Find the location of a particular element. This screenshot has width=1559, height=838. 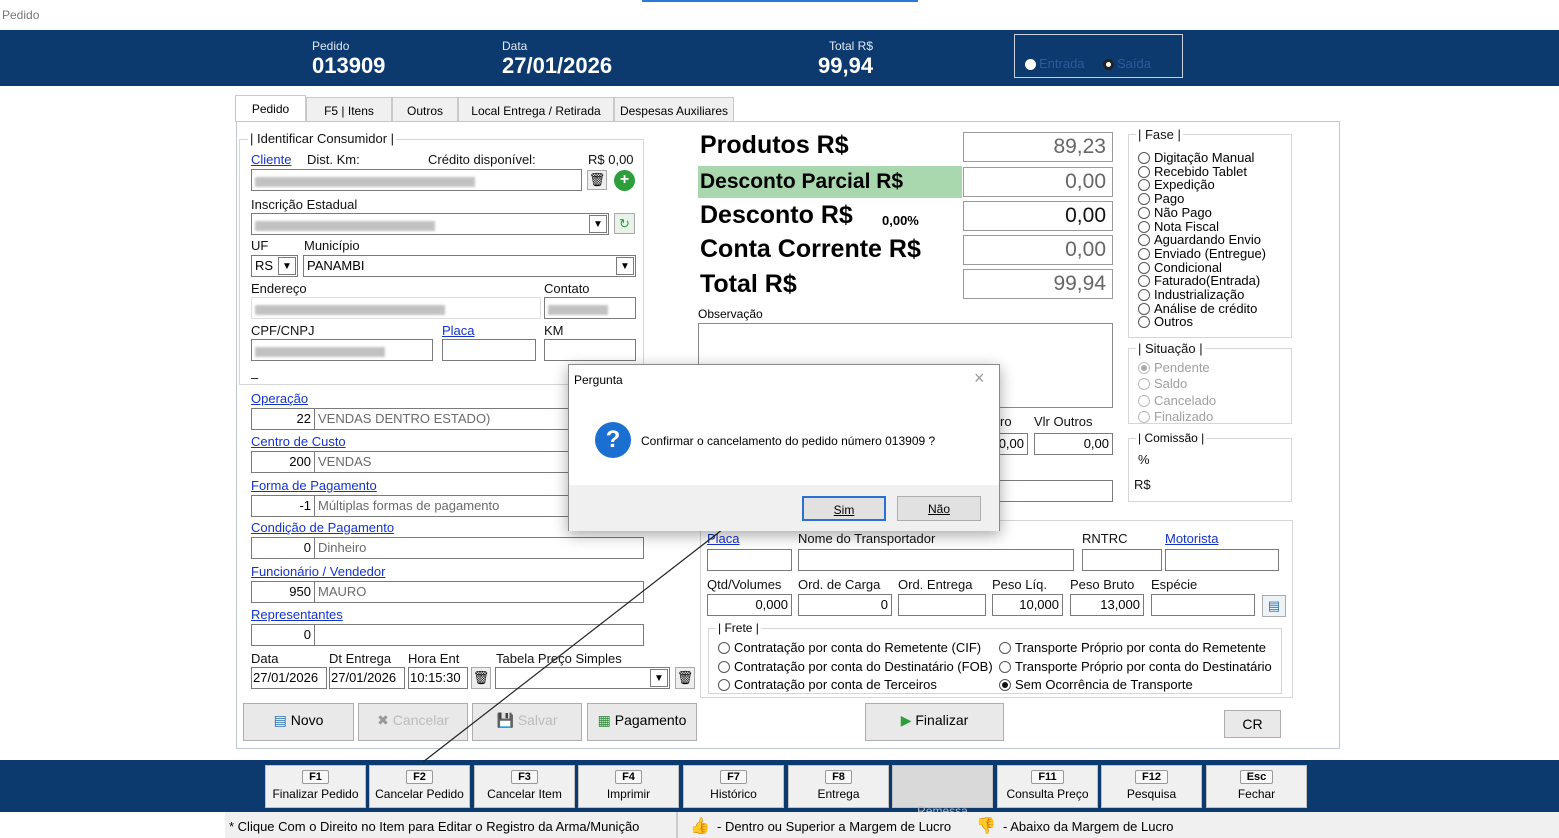

centro-custo-link: Centro de Custo is located at coordinates (298, 441).